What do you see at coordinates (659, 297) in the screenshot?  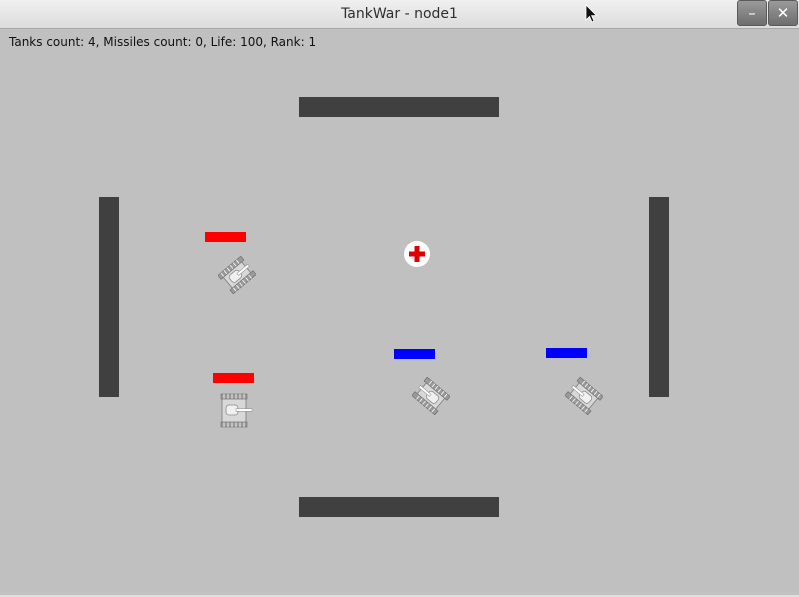 I see `wall-right` at bounding box center [659, 297].